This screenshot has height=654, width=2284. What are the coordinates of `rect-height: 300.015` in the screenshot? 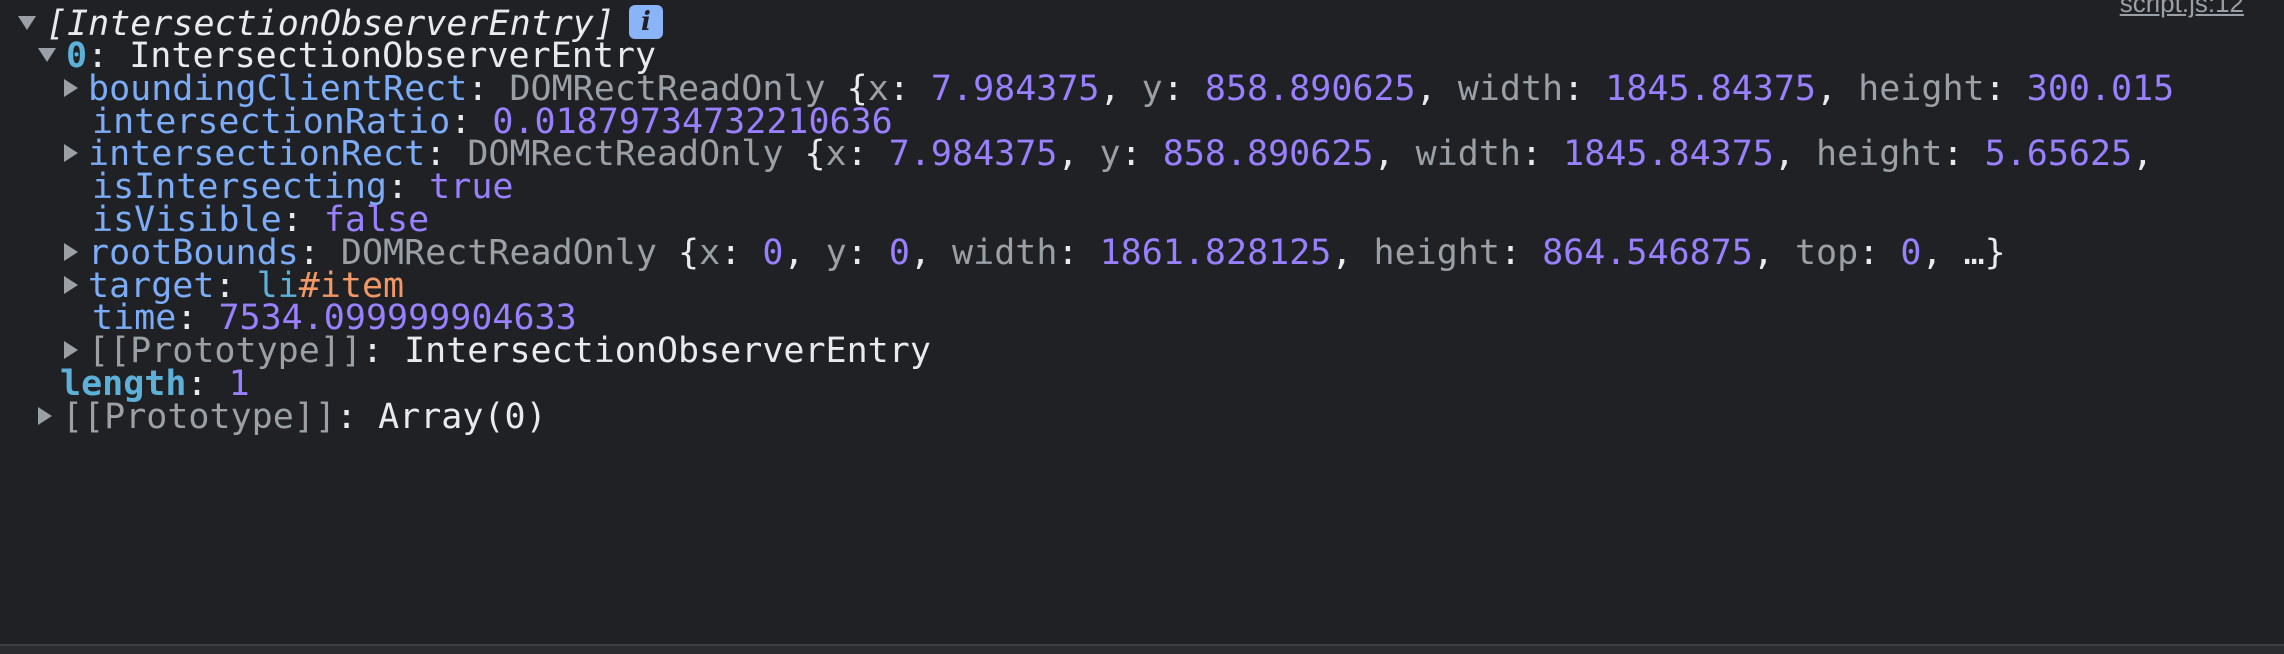 It's located at (2100, 89).